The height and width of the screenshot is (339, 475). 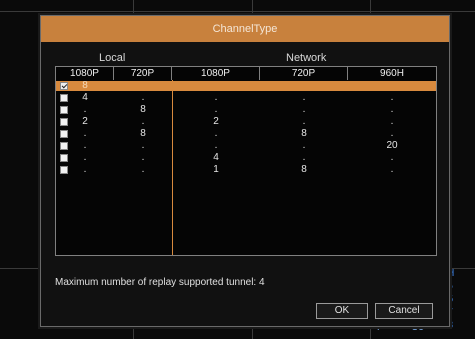 I want to click on table-row: .. 4.., so click(x=246, y=158).